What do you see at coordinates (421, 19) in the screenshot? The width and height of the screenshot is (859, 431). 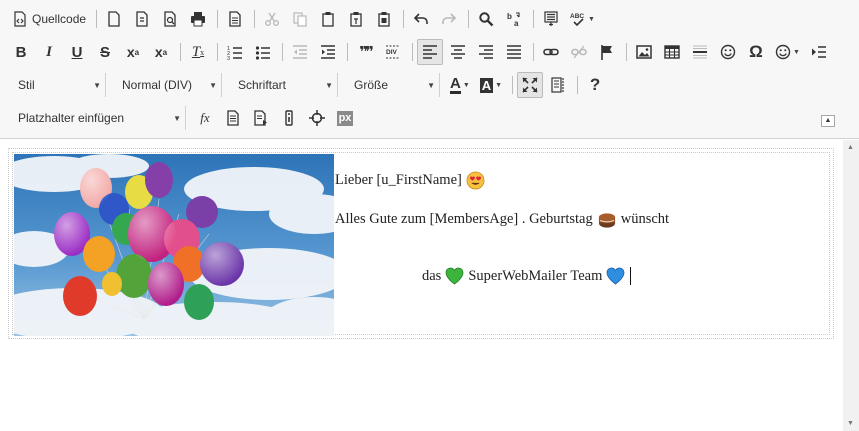 I see `undo-button` at bounding box center [421, 19].